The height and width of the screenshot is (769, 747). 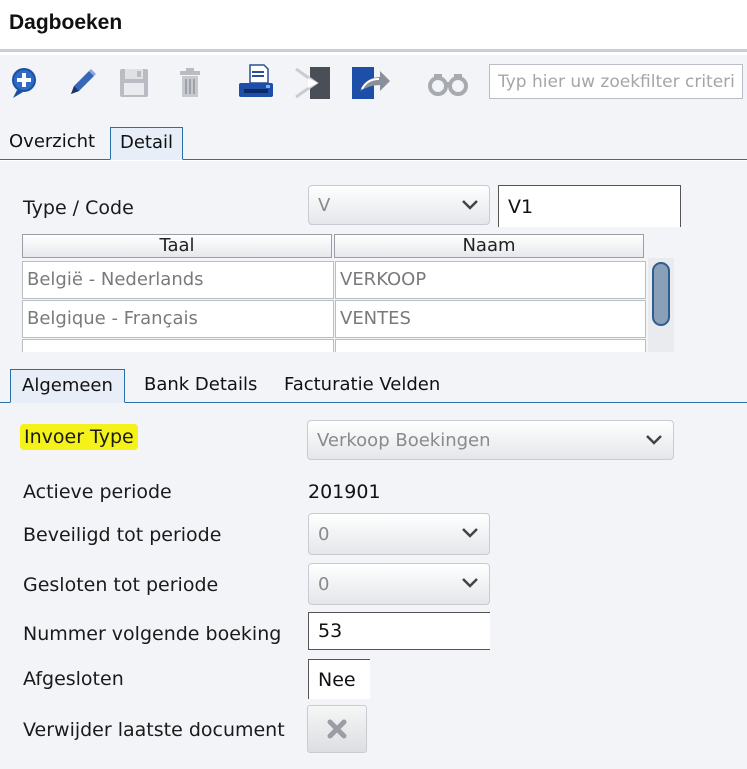 I want to click on close-icon, so click(x=337, y=729).